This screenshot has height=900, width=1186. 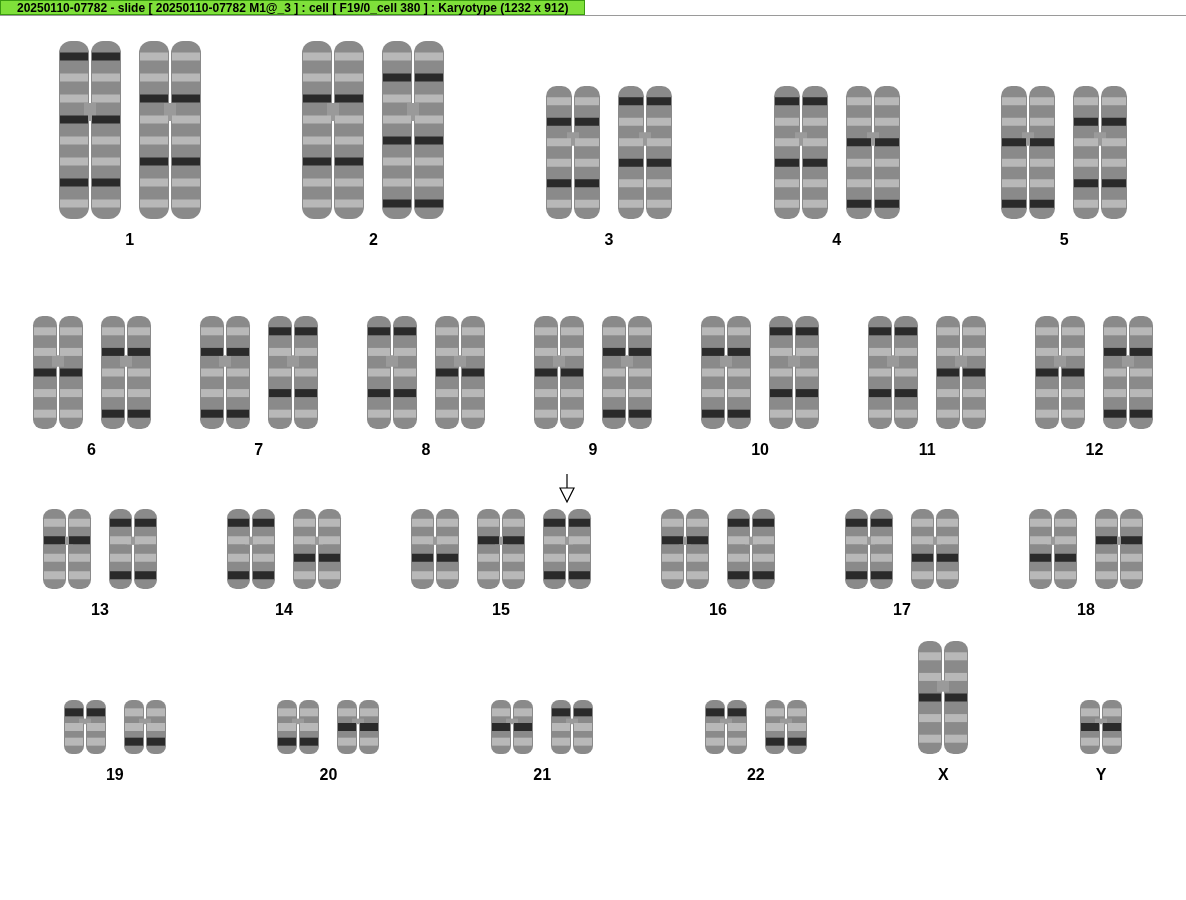 I want to click on chromosome-label: 20, so click(x=328, y=775).